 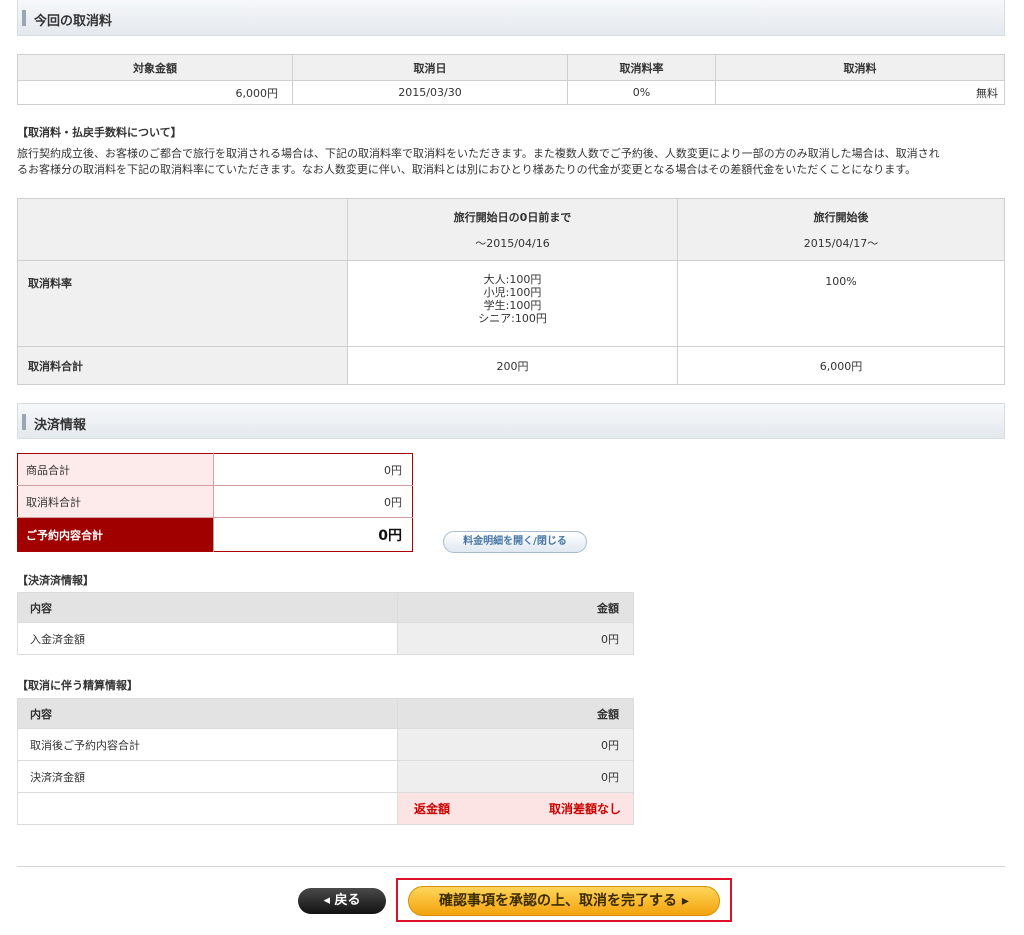 What do you see at coordinates (115, 534) in the screenshot?
I see `reservation-total-label: ご予約内容合計` at bounding box center [115, 534].